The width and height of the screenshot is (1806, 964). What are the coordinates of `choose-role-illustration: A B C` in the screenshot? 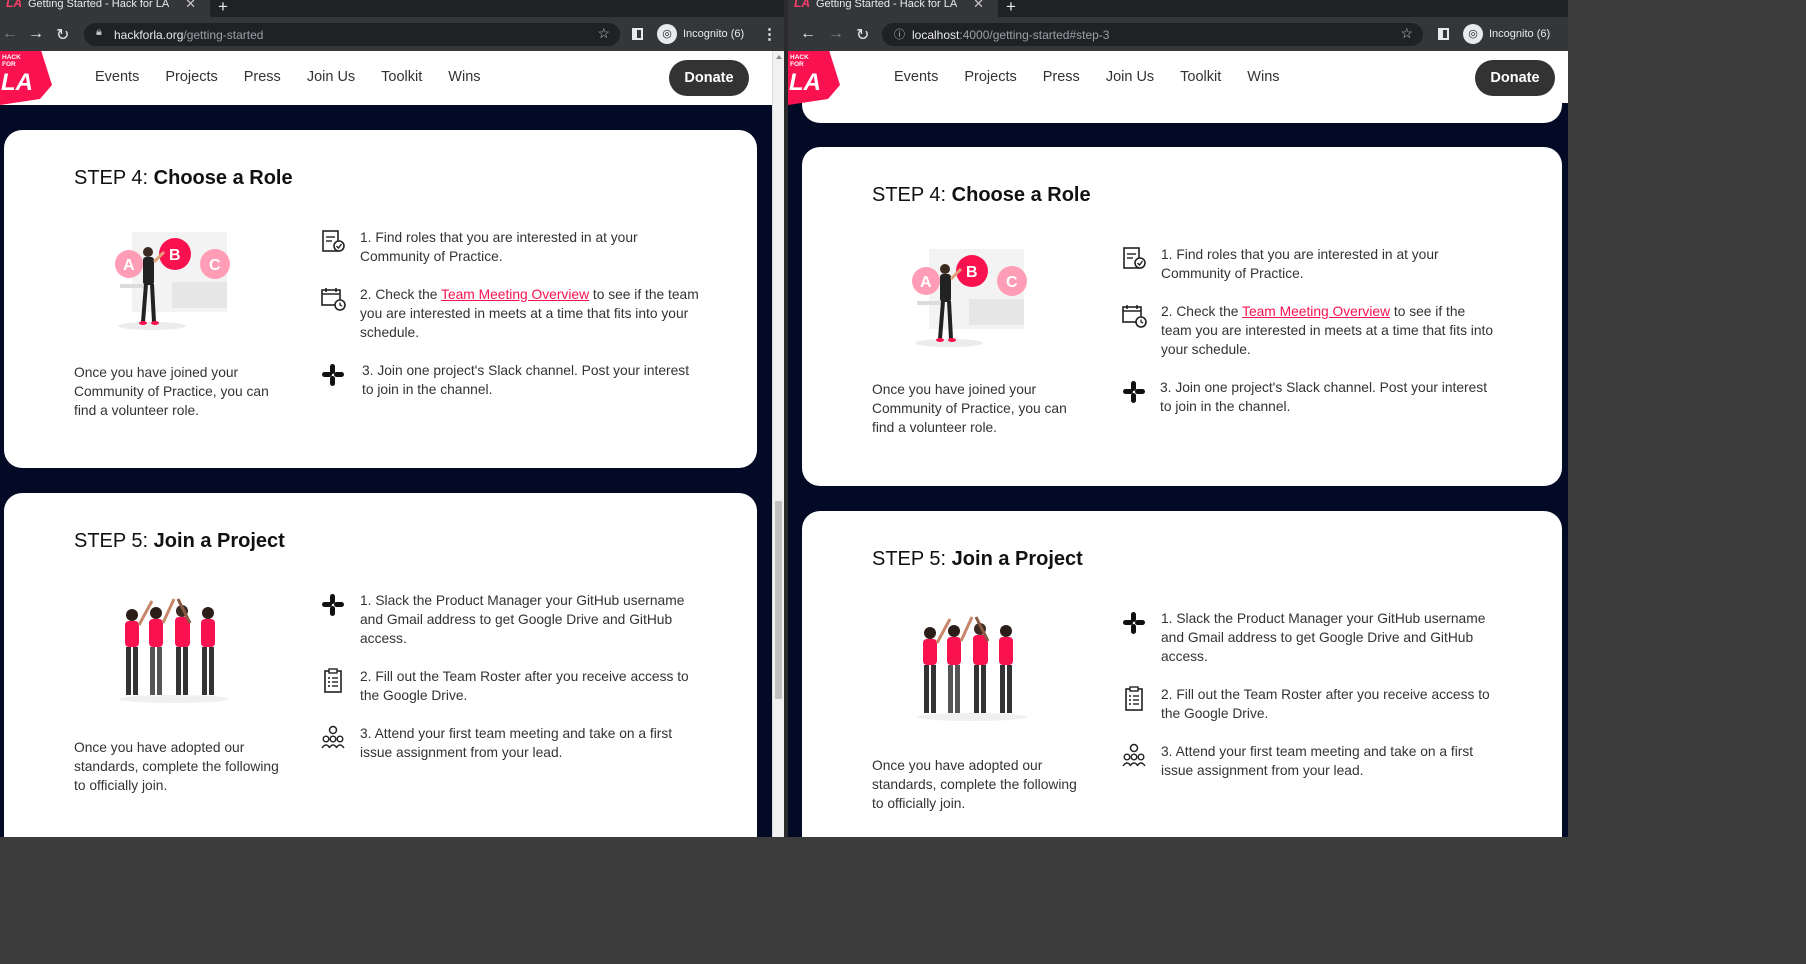 It's located at (172, 281).